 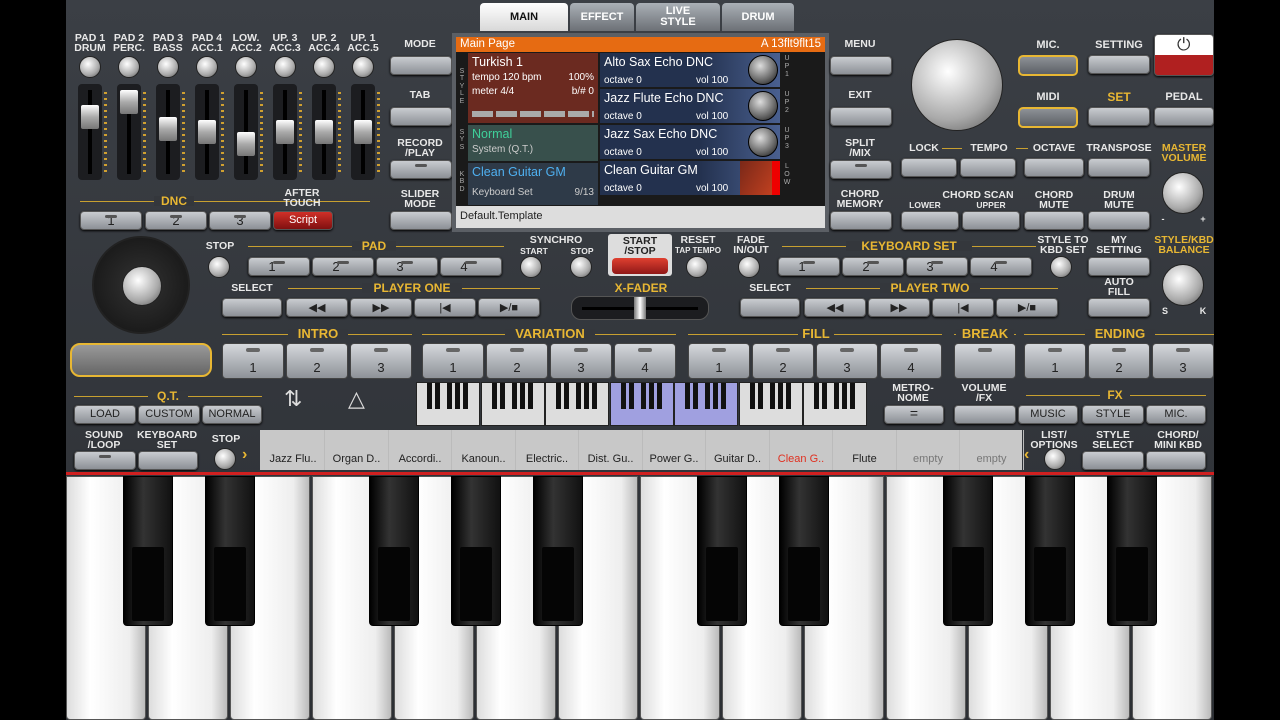 What do you see at coordinates (381, 307) in the screenshot?
I see `player-one-forward: ▶▶` at bounding box center [381, 307].